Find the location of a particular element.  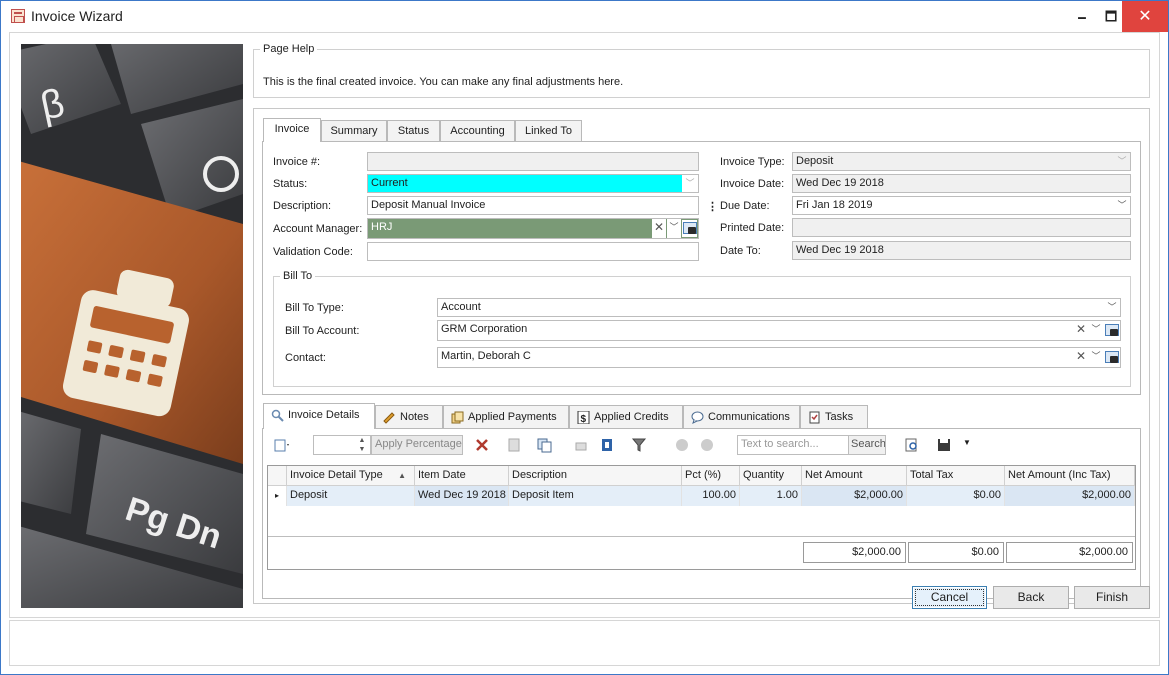

tab-label: Applied Credits is located at coordinates (631, 417).